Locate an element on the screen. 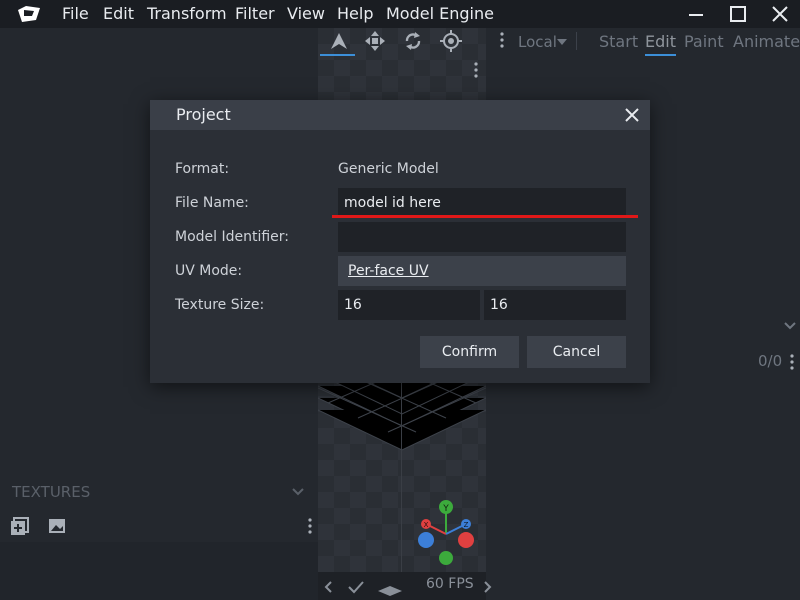 Image resolution: width=800 pixels, height=600 pixels. menu-transform: Transform is located at coordinates (187, 14).